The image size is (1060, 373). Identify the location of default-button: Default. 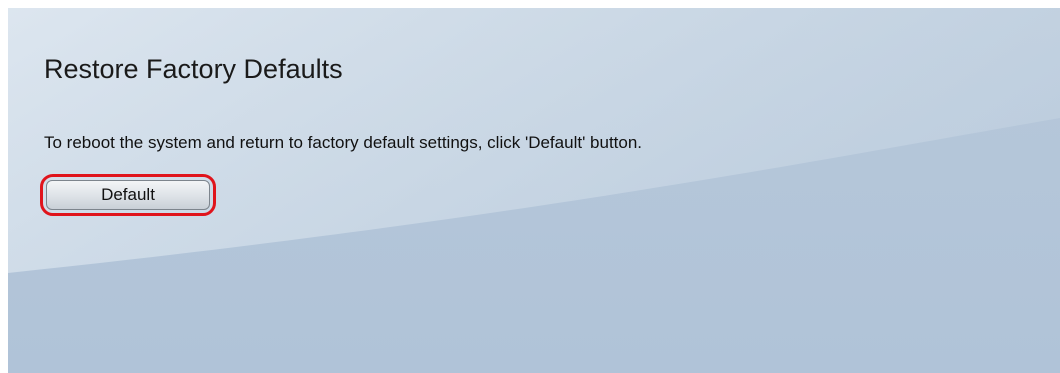
(128, 195).